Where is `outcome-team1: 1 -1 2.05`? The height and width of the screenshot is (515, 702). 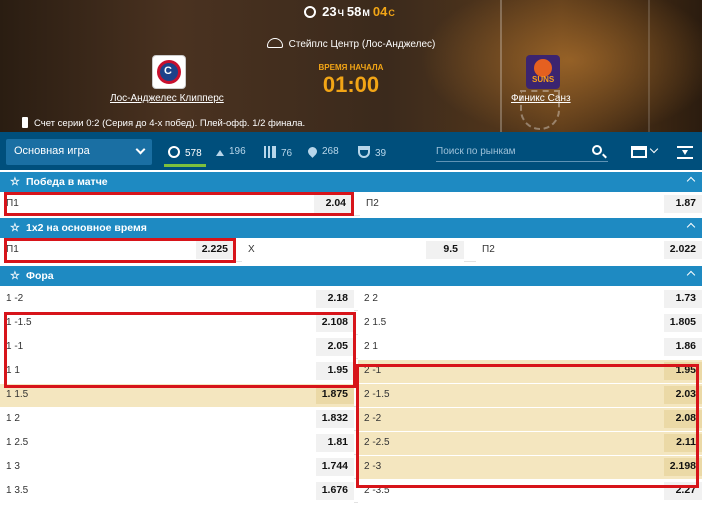 outcome-team1: 1 -1 2.05 is located at coordinates (177, 347).